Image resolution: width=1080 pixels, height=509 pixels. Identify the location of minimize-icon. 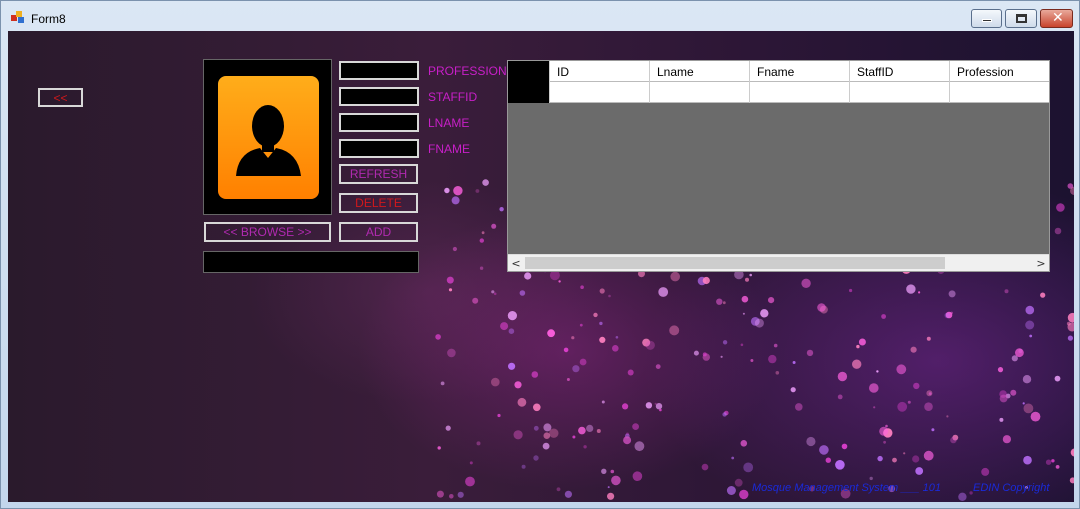
(987, 20).